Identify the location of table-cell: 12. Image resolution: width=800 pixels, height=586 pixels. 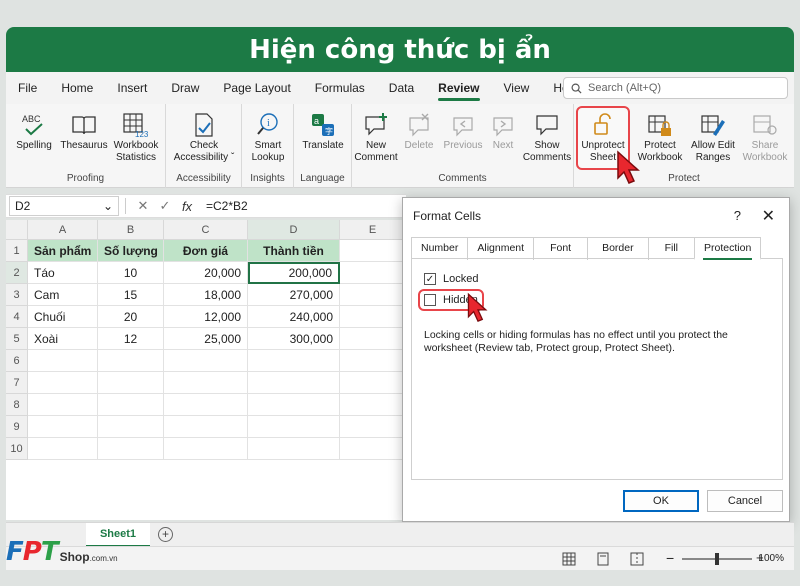
(131, 339).